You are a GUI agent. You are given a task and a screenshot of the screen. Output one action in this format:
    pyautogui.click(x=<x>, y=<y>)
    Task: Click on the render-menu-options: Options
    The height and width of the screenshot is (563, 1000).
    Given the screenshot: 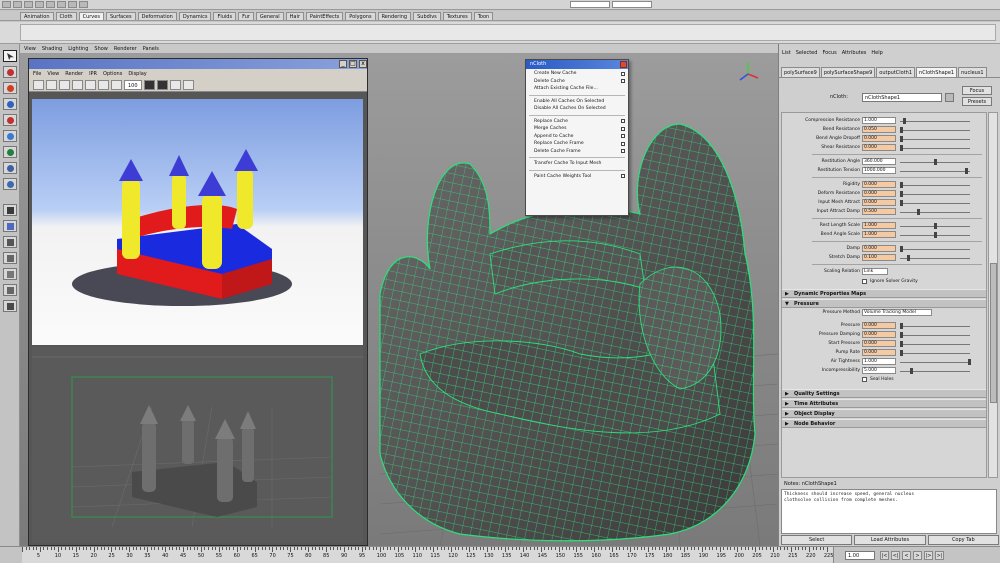 What is the action you would take?
    pyautogui.click(x=112, y=74)
    